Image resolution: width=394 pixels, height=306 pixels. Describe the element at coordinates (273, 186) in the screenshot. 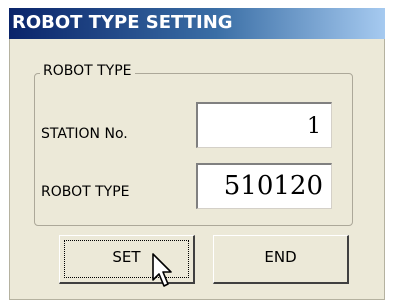

I see `robot-type-value: 510120` at that location.